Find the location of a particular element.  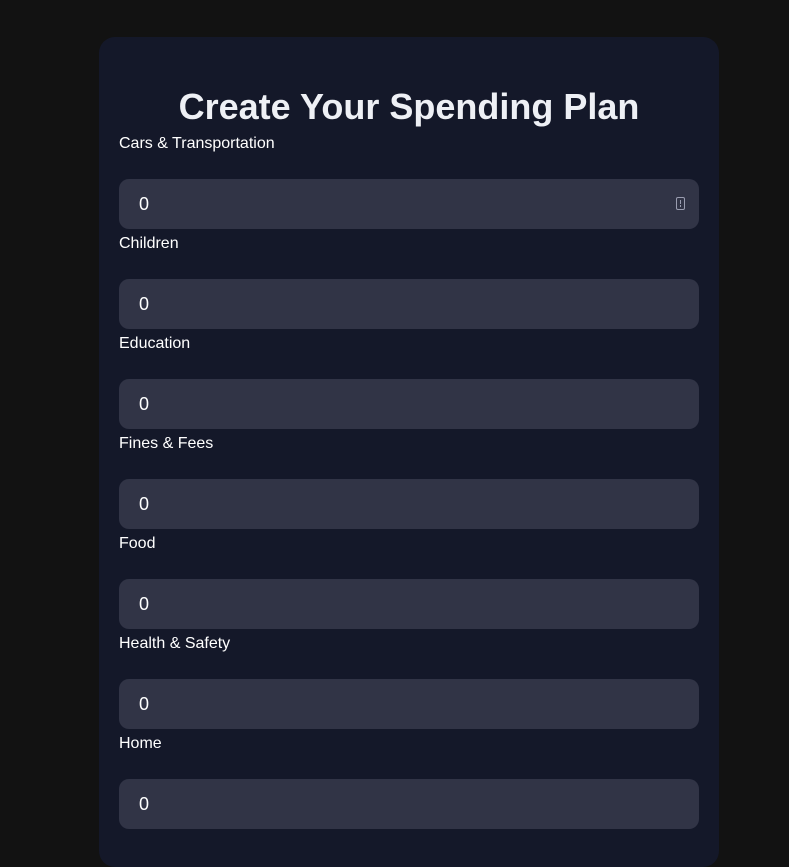

field-label: Health & Safety is located at coordinates (175, 643).